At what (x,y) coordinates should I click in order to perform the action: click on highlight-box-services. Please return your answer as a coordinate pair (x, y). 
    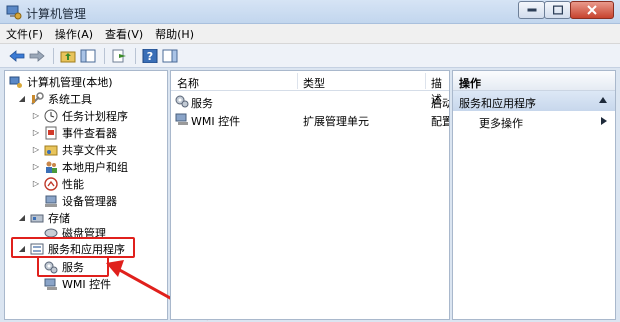
    Looking at the image, I should click on (73, 266).